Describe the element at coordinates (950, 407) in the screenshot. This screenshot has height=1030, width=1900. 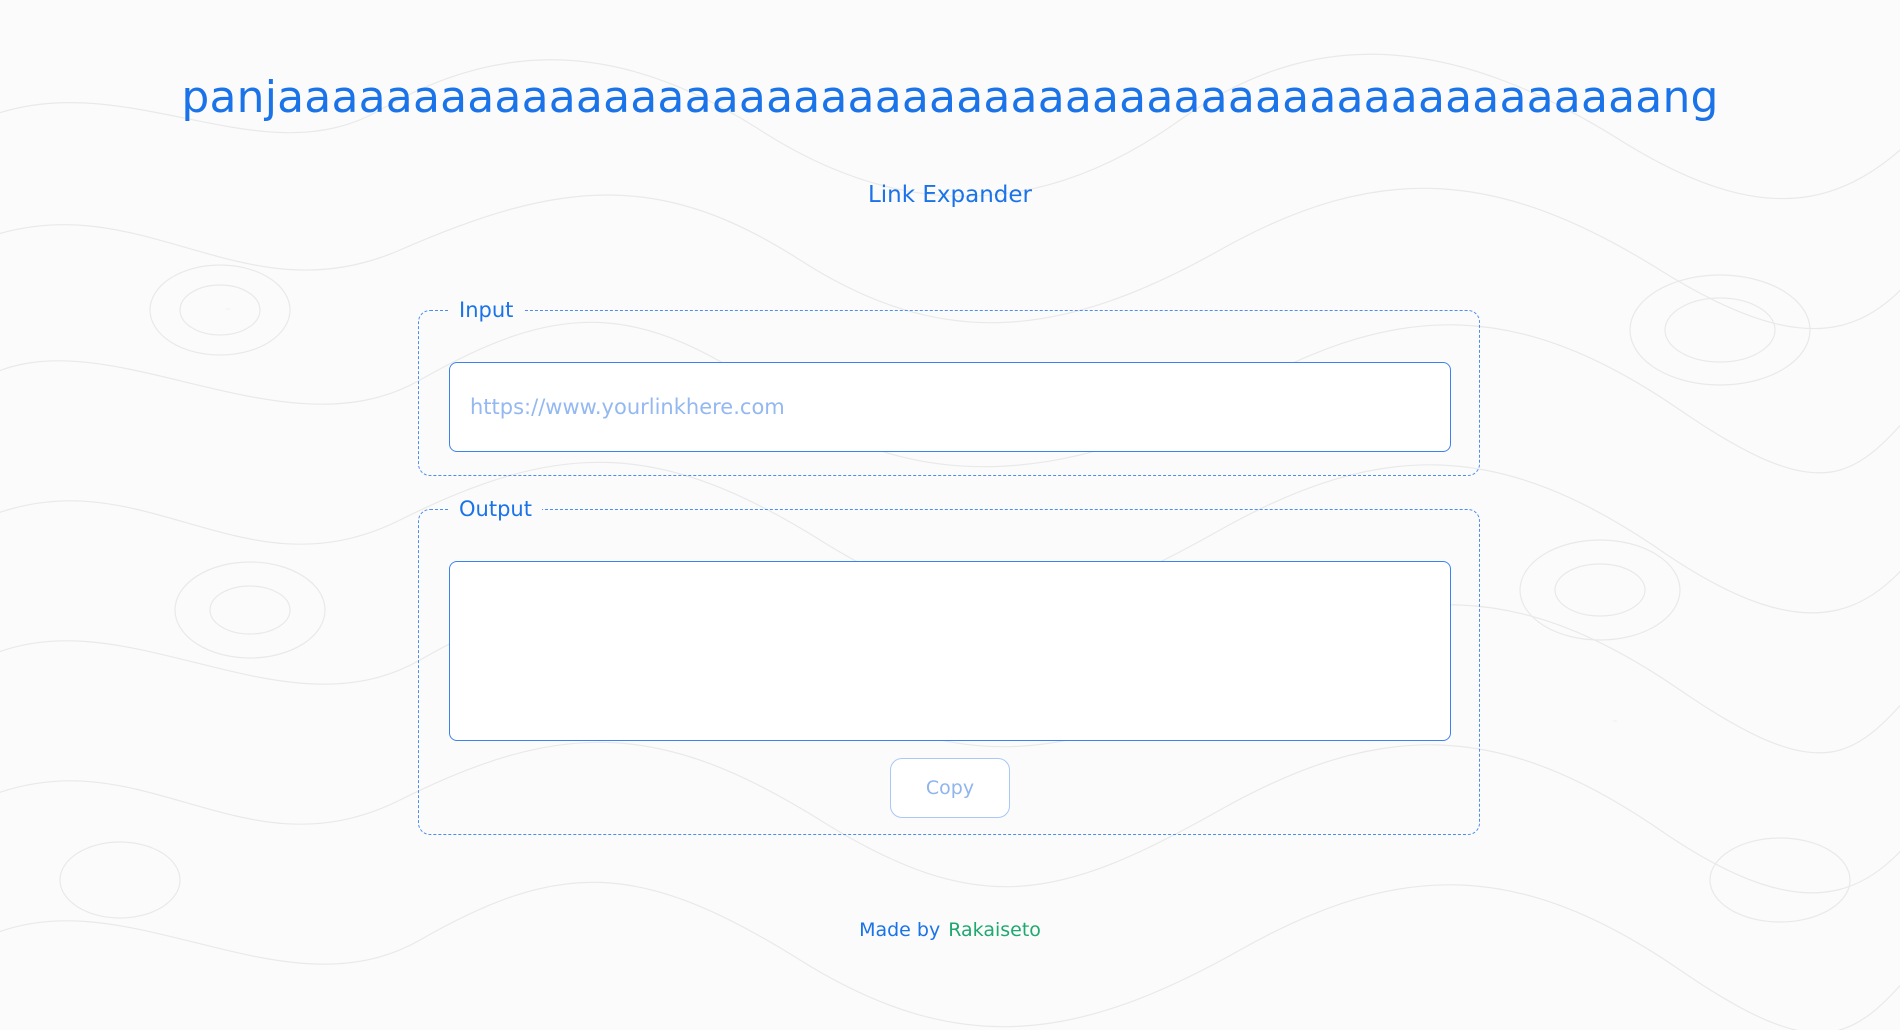
I see `url-input` at that location.